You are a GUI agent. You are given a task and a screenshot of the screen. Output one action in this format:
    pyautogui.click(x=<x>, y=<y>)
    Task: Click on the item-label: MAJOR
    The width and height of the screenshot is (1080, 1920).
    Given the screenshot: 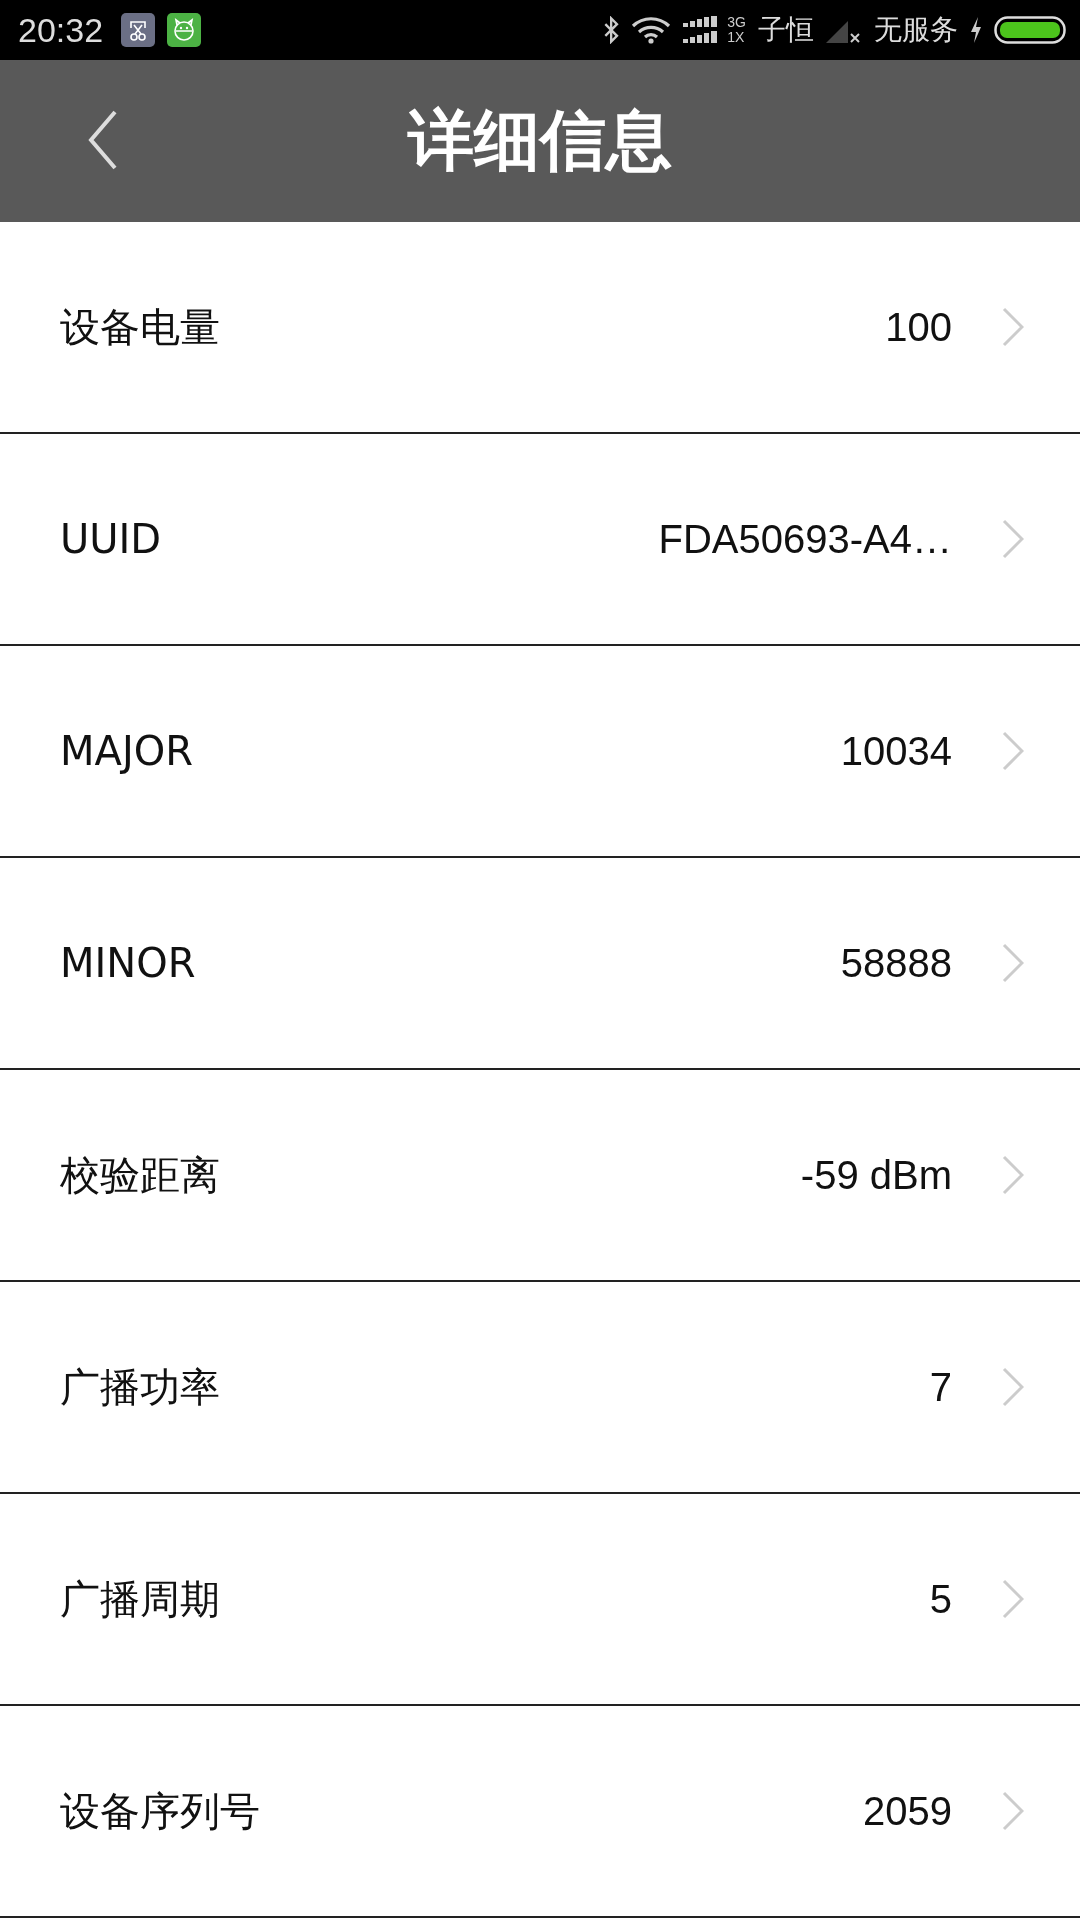 What is the action you would take?
    pyautogui.click(x=127, y=751)
    